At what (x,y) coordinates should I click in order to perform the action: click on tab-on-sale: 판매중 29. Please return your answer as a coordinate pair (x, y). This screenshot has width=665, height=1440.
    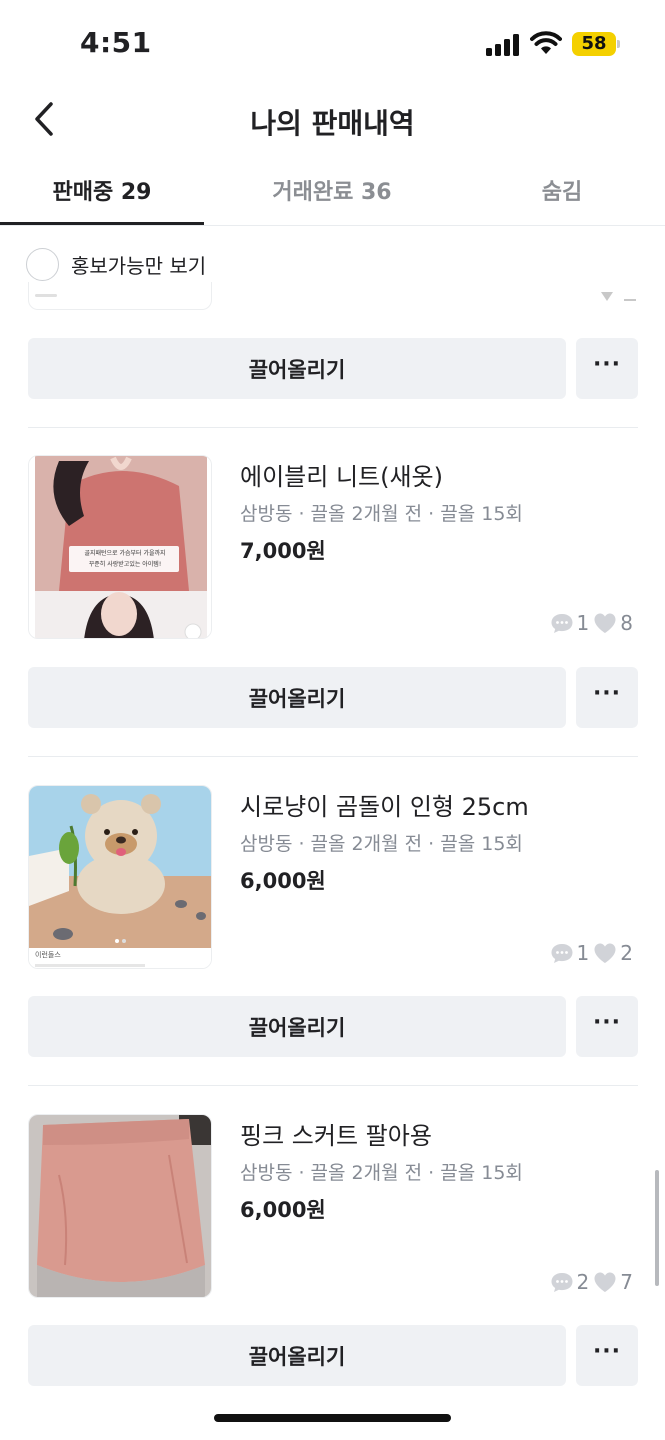
    Looking at the image, I should click on (102, 200).